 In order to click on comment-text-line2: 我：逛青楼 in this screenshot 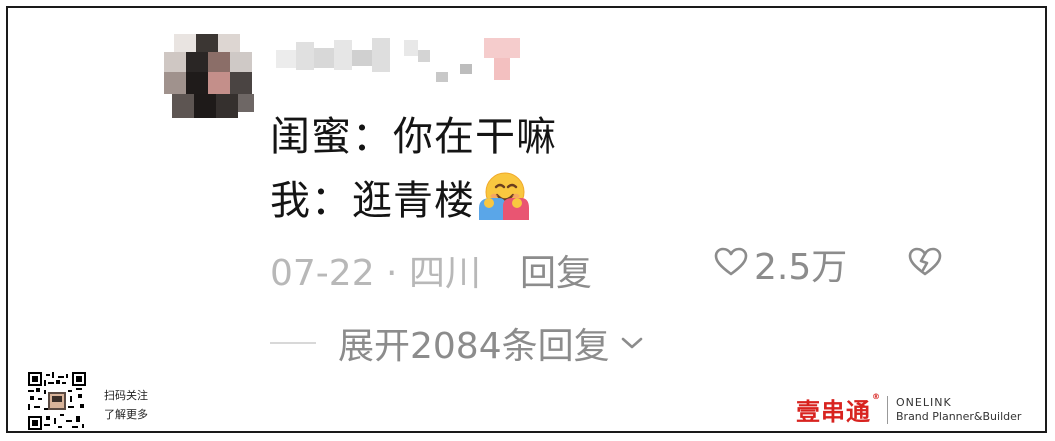, I will do `click(399, 200)`.